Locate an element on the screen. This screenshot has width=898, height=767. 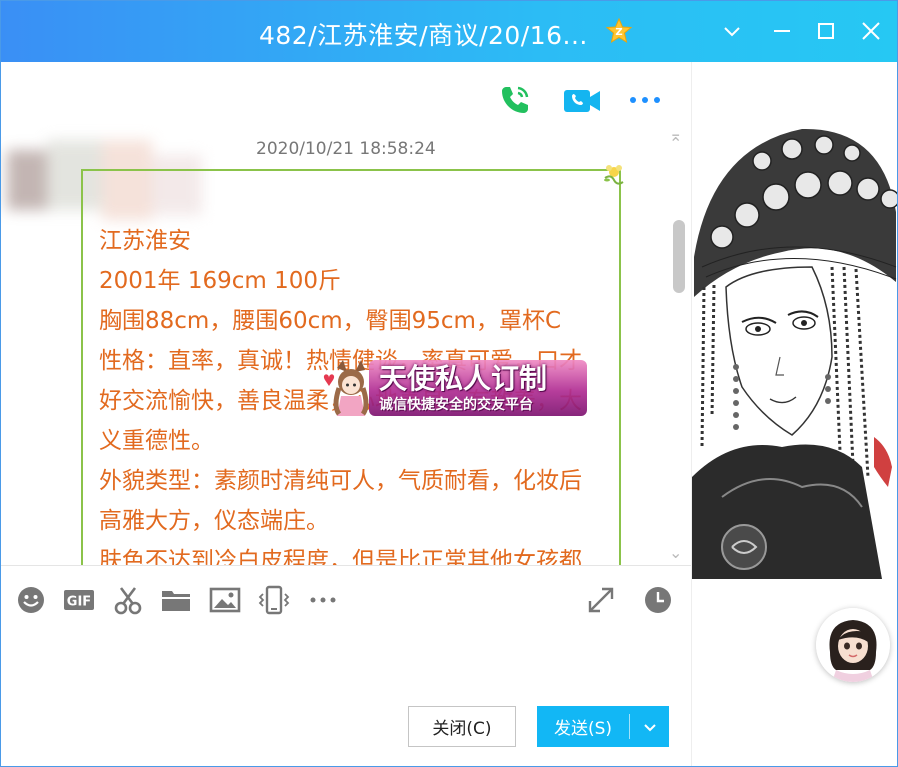
message-timestamp: 2020/10/21 18:58:24 is located at coordinates (346, 149).